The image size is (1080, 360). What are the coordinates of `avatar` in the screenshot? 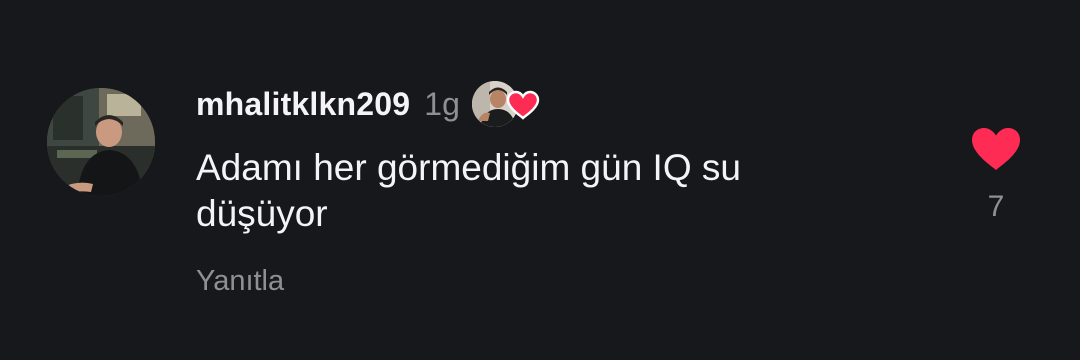 It's located at (101, 142).